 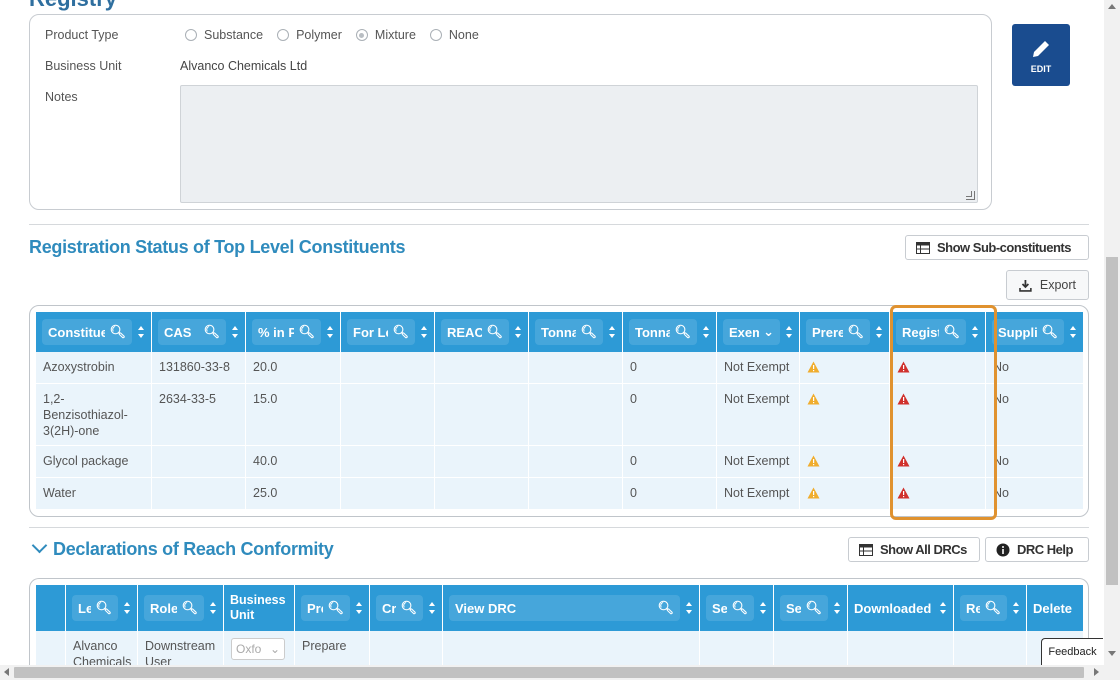 I want to click on col-legal-entity: Legal Entity 🔍︎, so click(x=102, y=608).